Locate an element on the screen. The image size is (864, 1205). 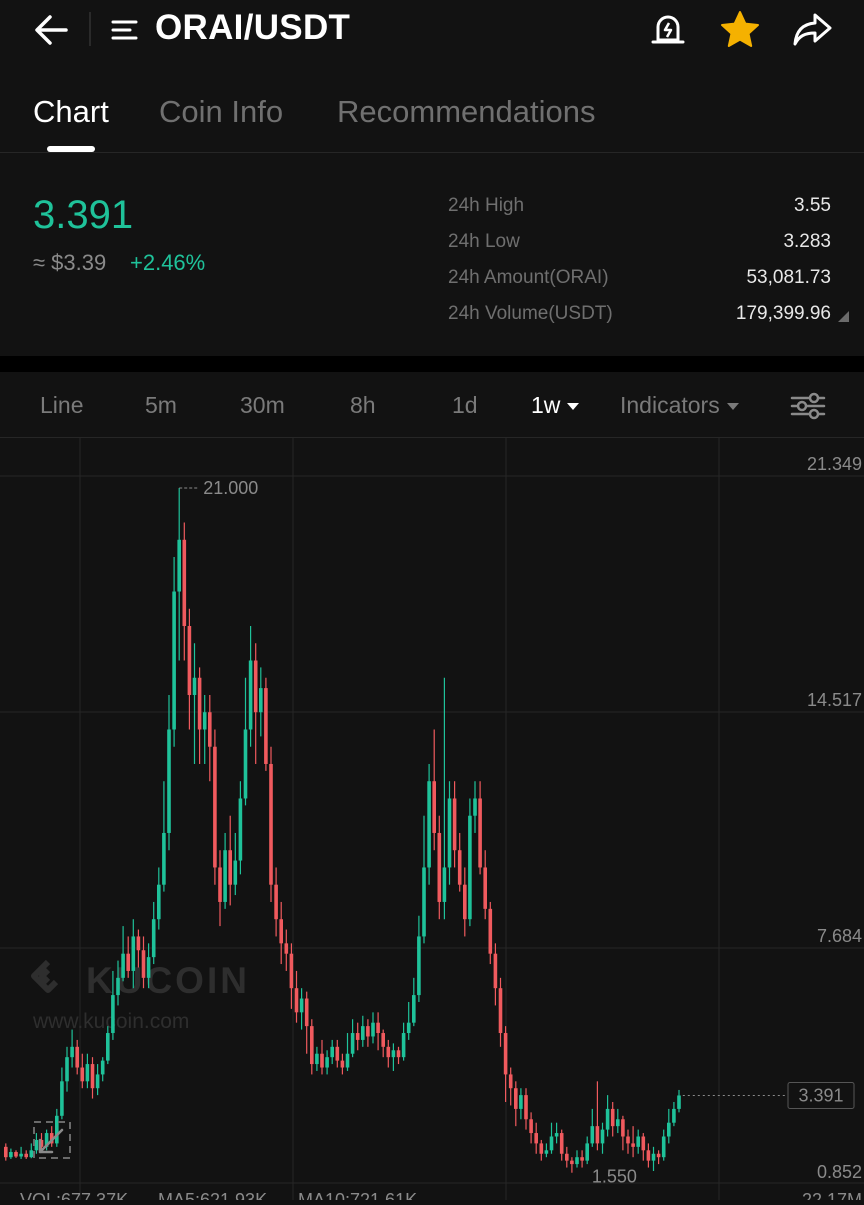
price-alert-button is located at coordinates (668, 30).